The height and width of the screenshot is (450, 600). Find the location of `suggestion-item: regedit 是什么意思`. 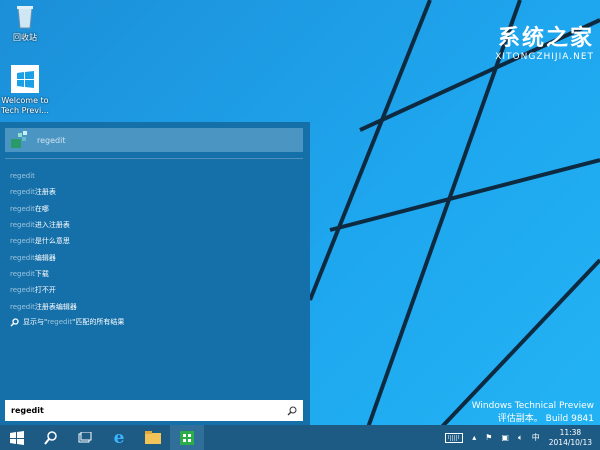

suggestion-item: regedit 是什么意思 is located at coordinates (43, 241).